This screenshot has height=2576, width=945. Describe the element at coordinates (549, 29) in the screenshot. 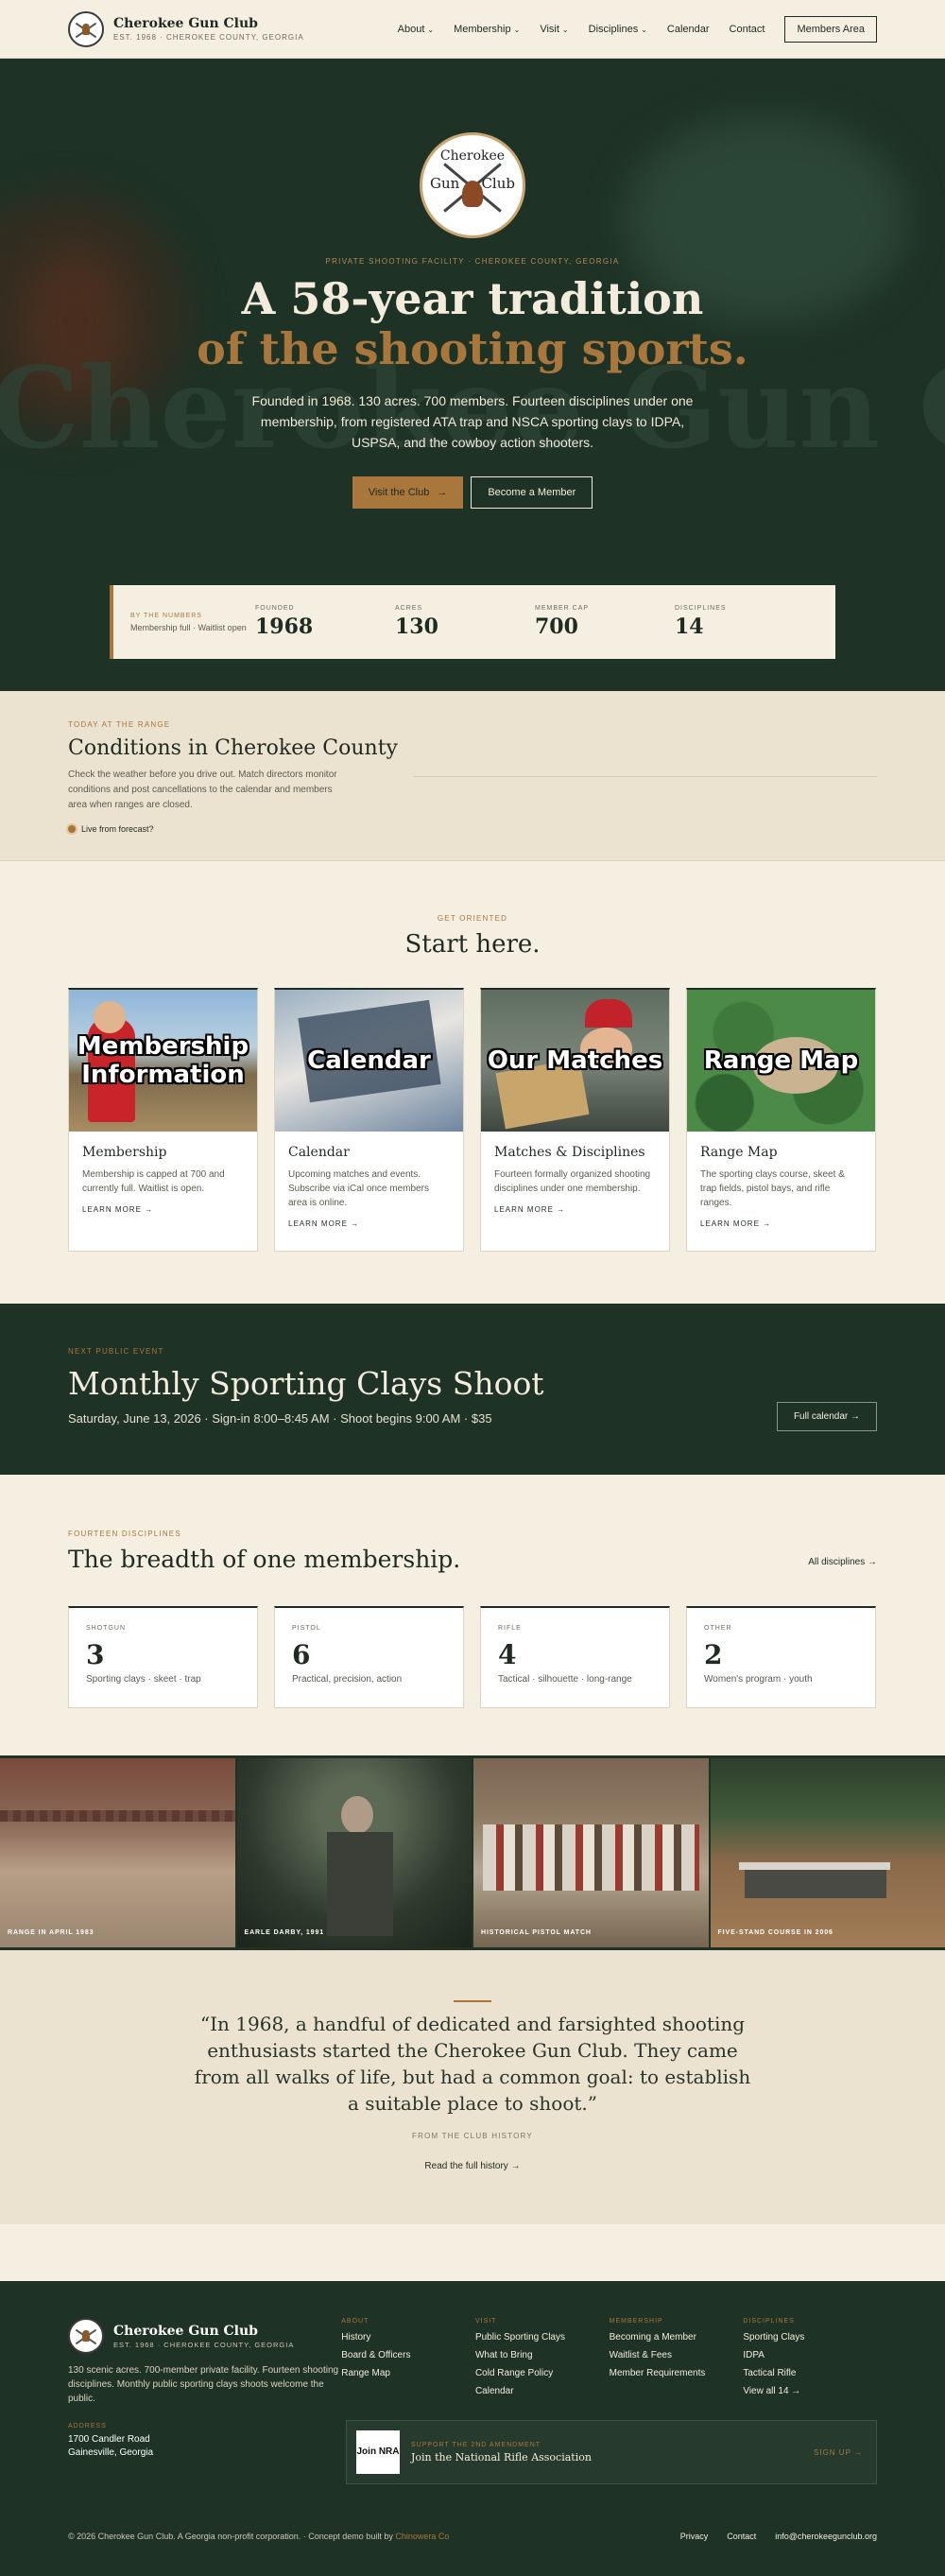

I see `nav-label: Visit` at that location.